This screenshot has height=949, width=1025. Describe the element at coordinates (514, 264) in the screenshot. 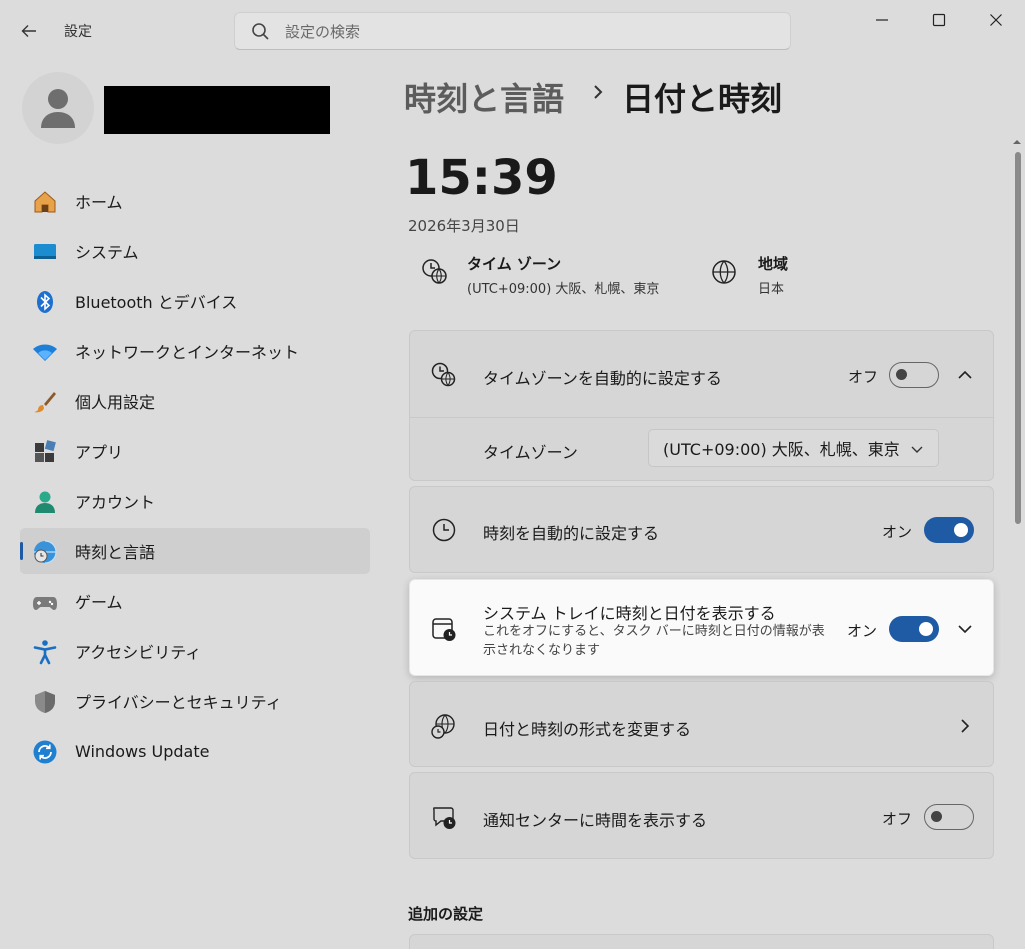

I see `timezone-title: タイム ゾーン` at that location.